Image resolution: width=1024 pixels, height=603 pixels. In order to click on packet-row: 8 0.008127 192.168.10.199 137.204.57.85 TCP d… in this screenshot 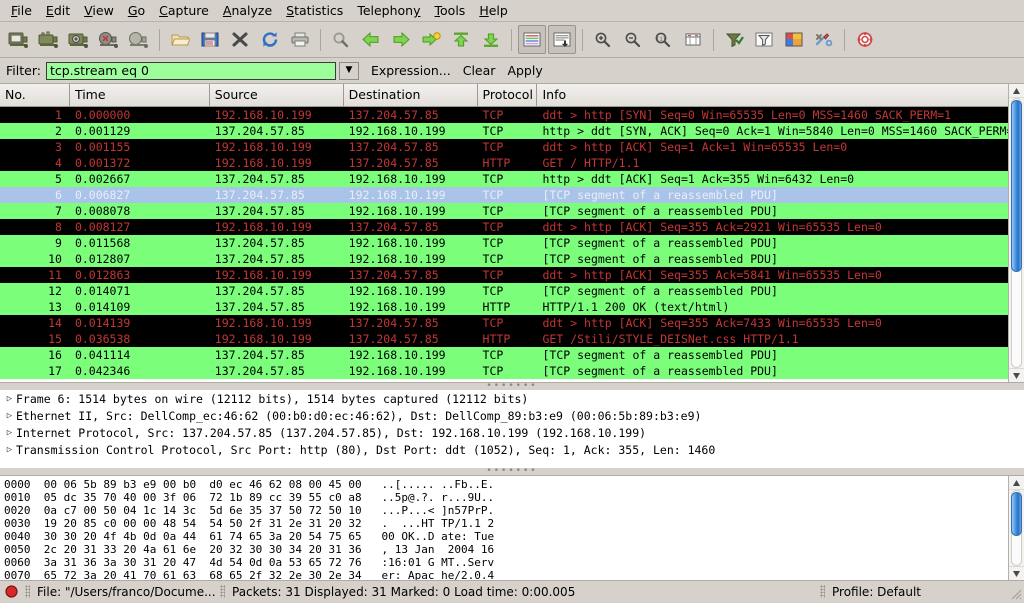, I will do `click(504, 227)`.